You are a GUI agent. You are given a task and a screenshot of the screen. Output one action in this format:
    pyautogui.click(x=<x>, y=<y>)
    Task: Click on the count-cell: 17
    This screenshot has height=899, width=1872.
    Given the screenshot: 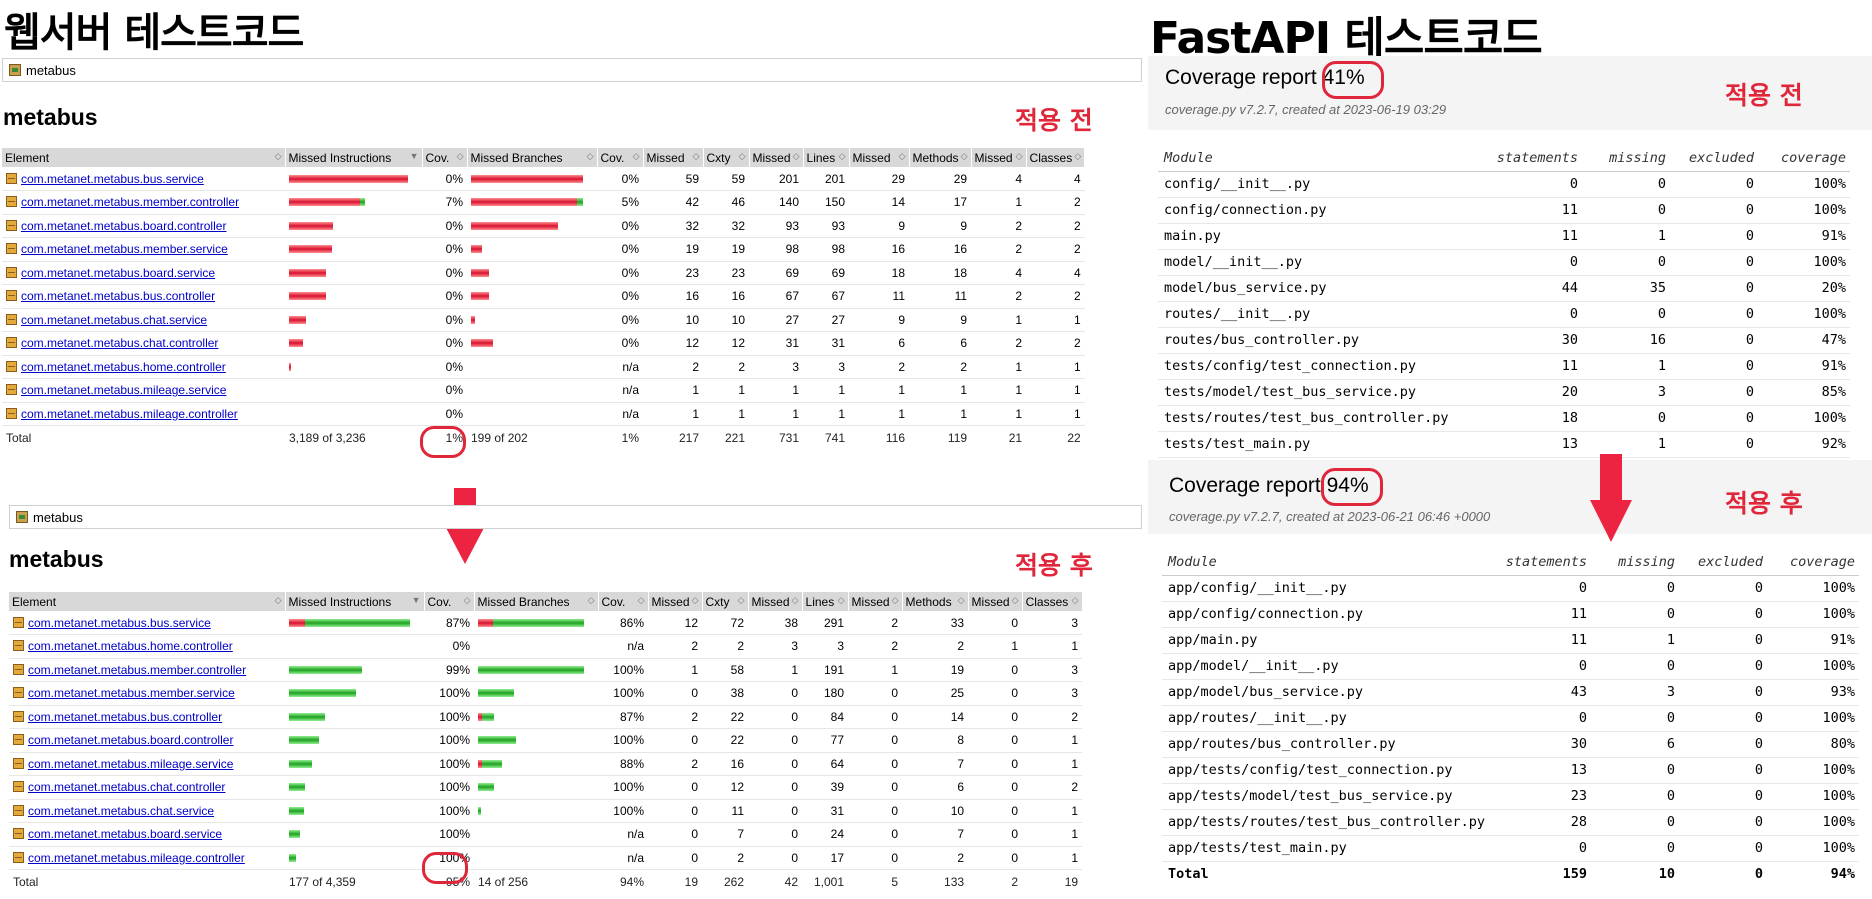 What is the action you would take?
    pyautogui.click(x=825, y=858)
    